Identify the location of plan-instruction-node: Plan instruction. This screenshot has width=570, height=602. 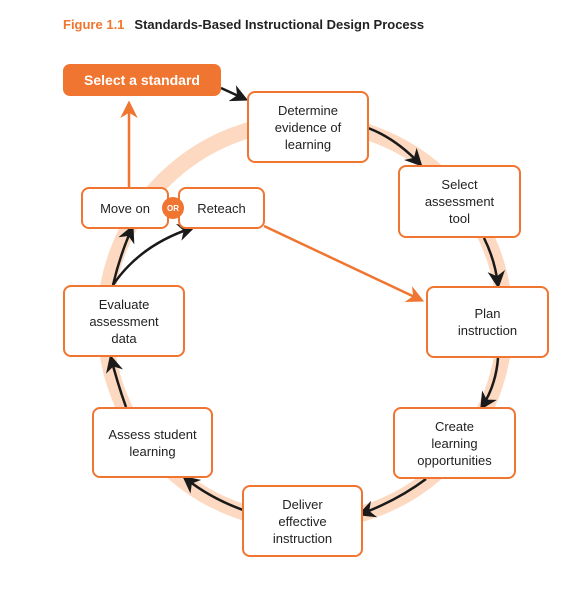
(487, 322).